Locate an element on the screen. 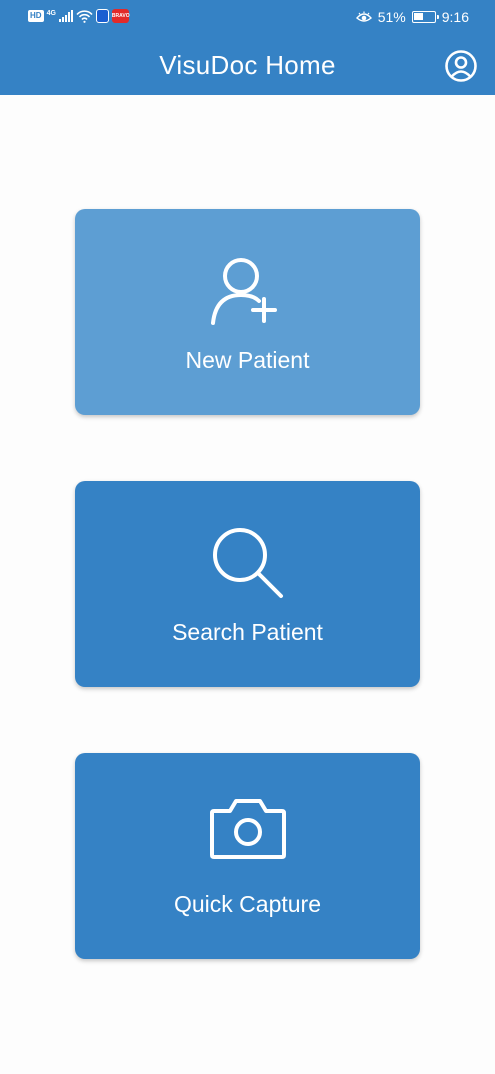 This screenshot has width=495, height=1074. signal-icon is located at coordinates (65, 16).